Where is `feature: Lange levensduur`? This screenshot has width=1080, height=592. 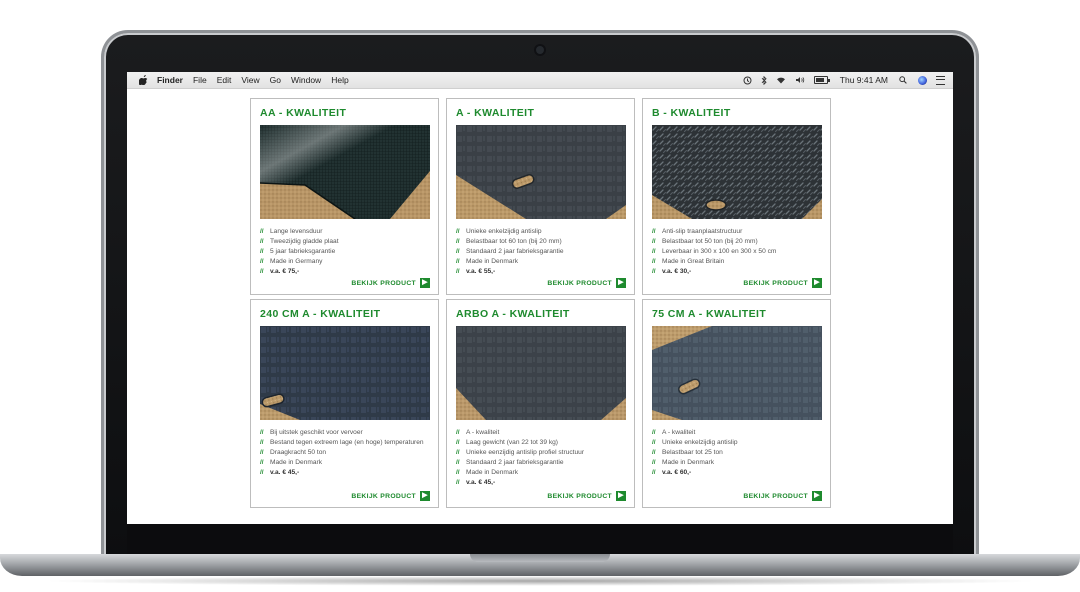
feature: Lange levensduur is located at coordinates (344, 232).